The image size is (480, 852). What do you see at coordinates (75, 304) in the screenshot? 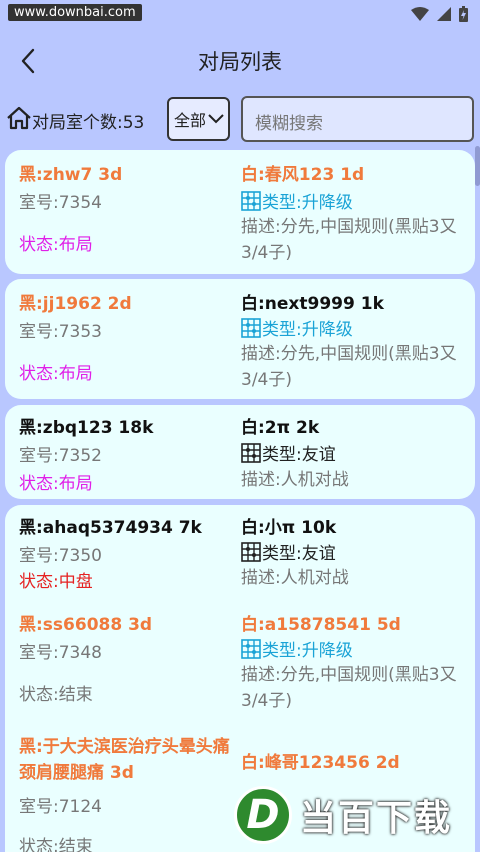
I see `black-player: 黑:jj1962 2d` at bounding box center [75, 304].